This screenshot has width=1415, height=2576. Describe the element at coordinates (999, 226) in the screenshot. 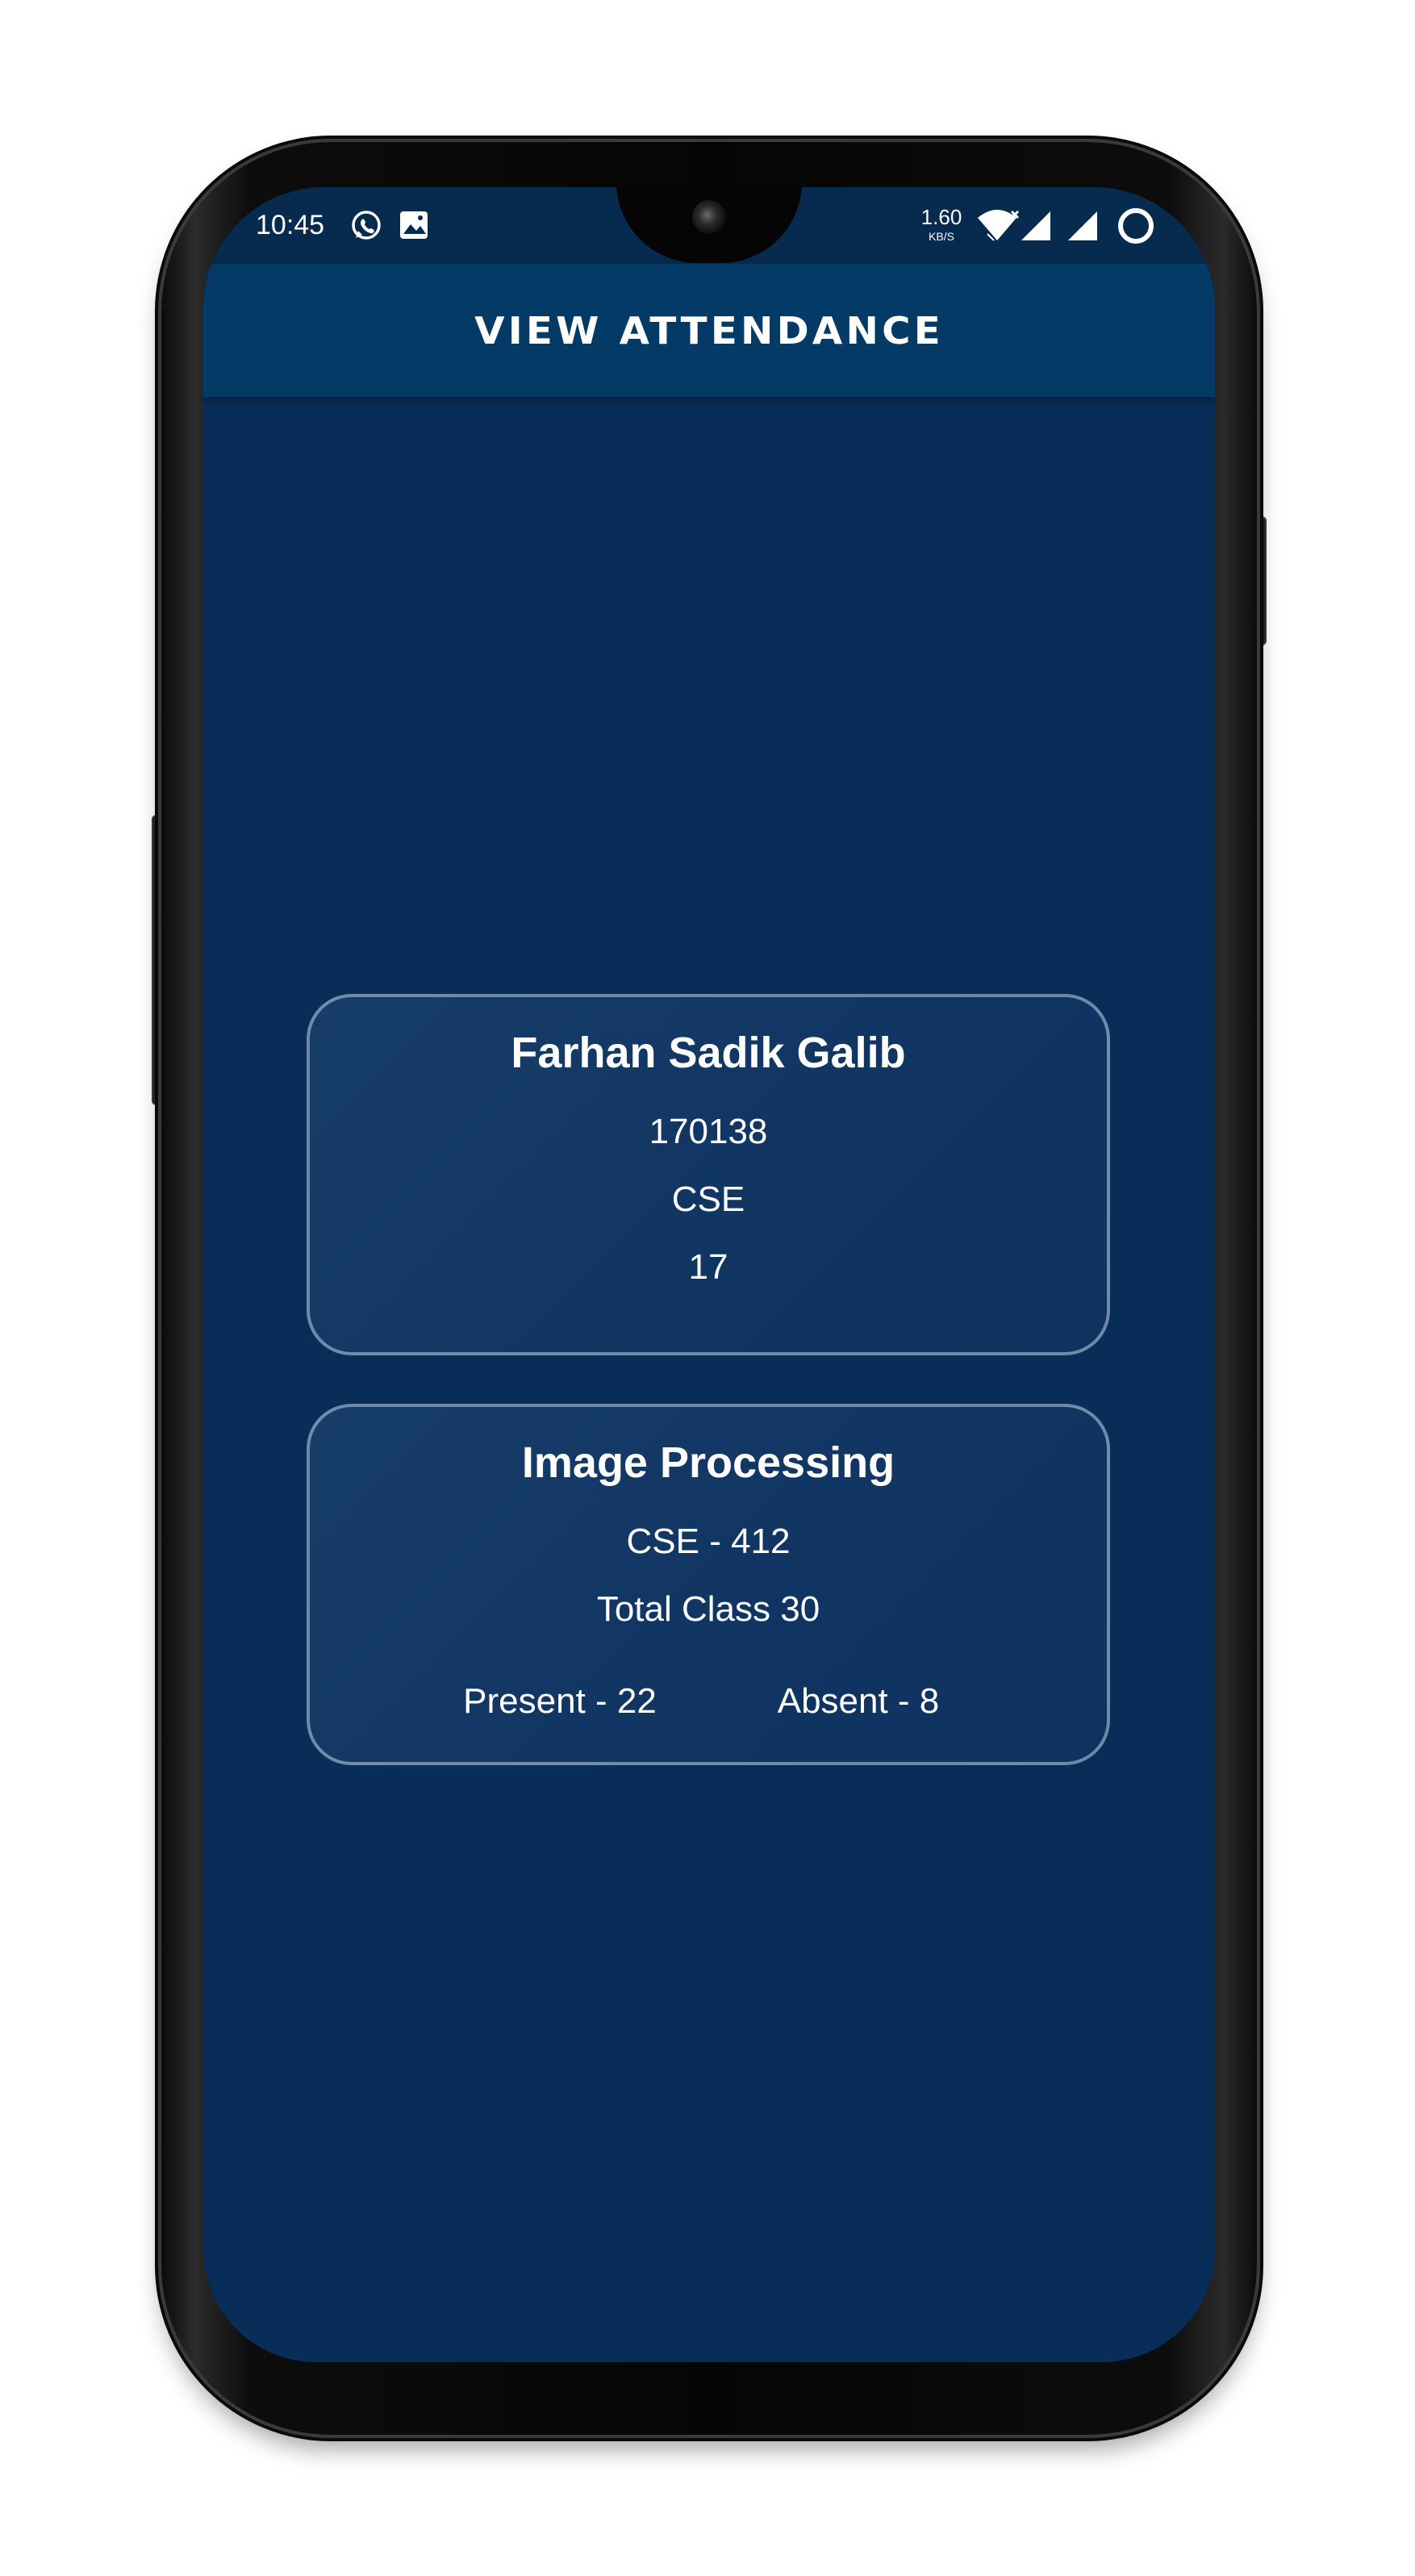

I see `wifi-icon` at that location.